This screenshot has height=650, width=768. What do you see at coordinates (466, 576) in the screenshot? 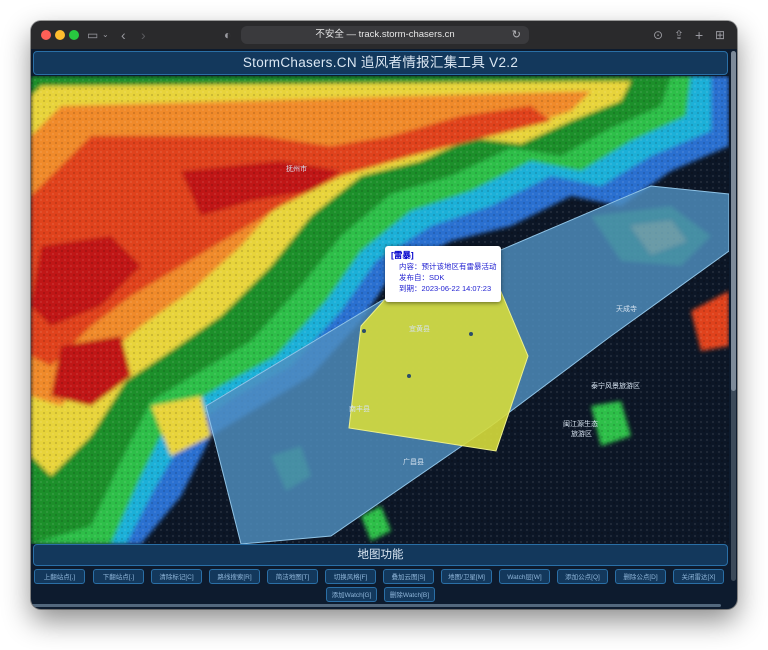
I see `map-satellite-button: 地图/卫星[M]` at bounding box center [466, 576].